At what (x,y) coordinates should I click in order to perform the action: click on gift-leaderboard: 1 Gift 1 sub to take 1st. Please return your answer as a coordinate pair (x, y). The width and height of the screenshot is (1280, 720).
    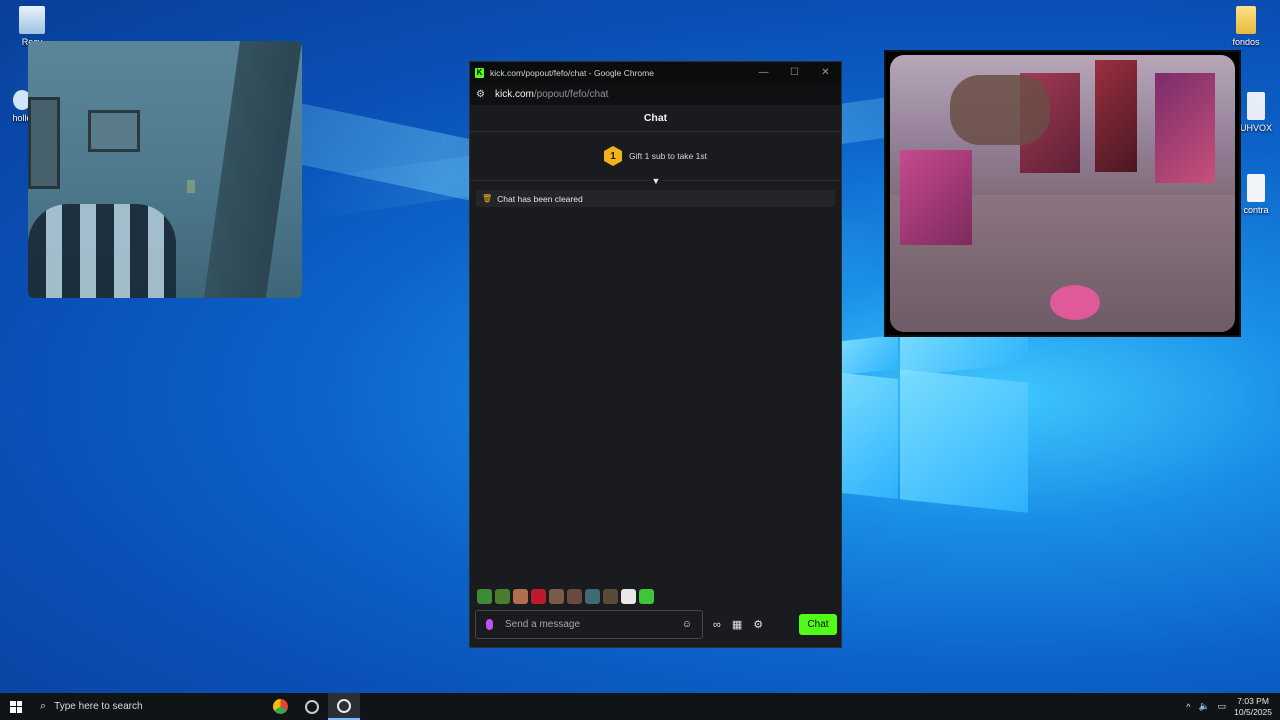
    Looking at the image, I should click on (655, 156).